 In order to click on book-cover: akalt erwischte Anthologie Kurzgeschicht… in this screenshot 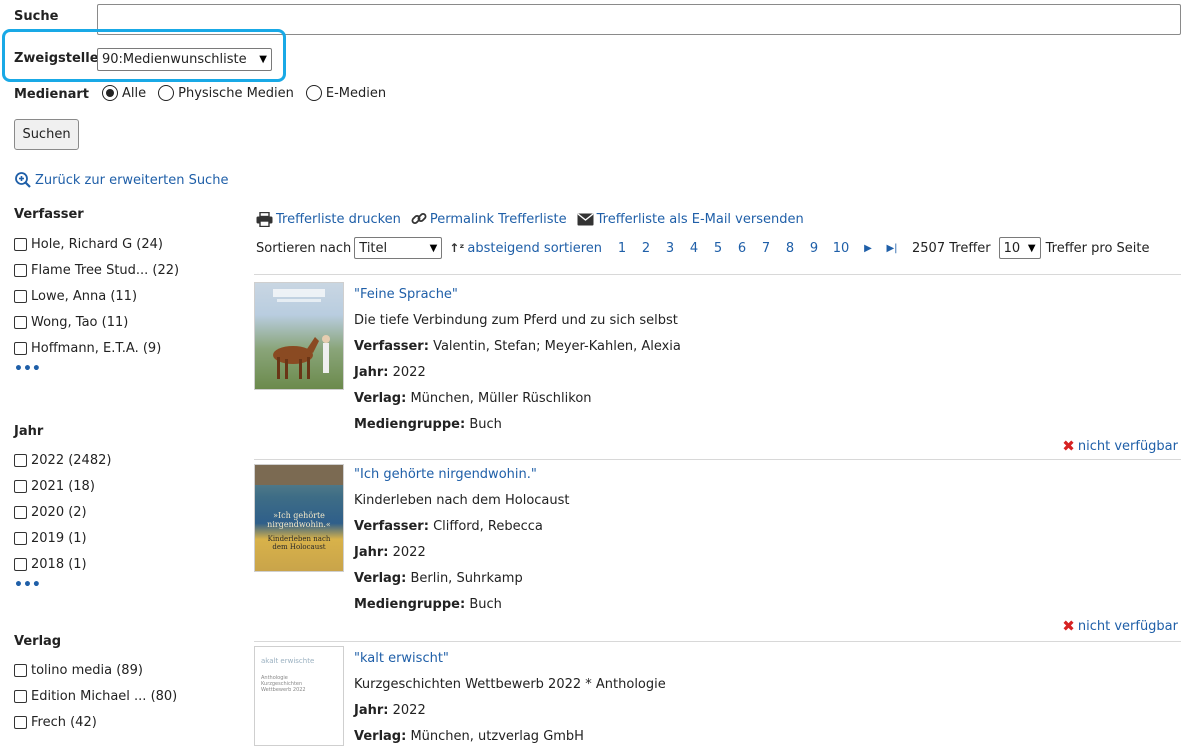, I will do `click(299, 696)`.